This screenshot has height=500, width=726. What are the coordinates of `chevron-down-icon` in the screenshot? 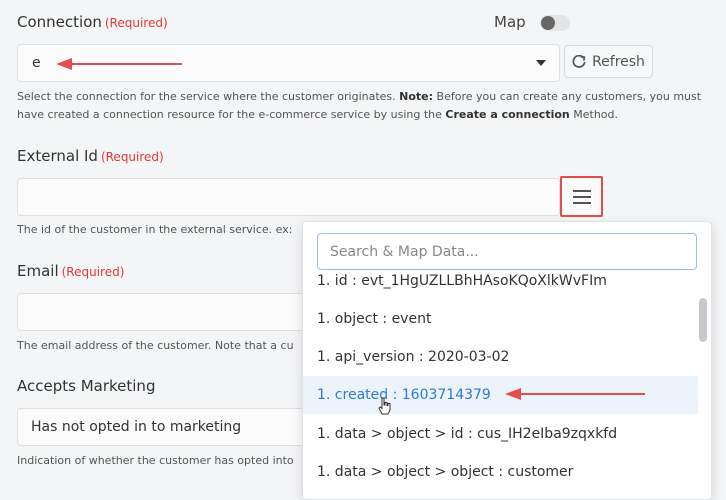 It's located at (541, 63).